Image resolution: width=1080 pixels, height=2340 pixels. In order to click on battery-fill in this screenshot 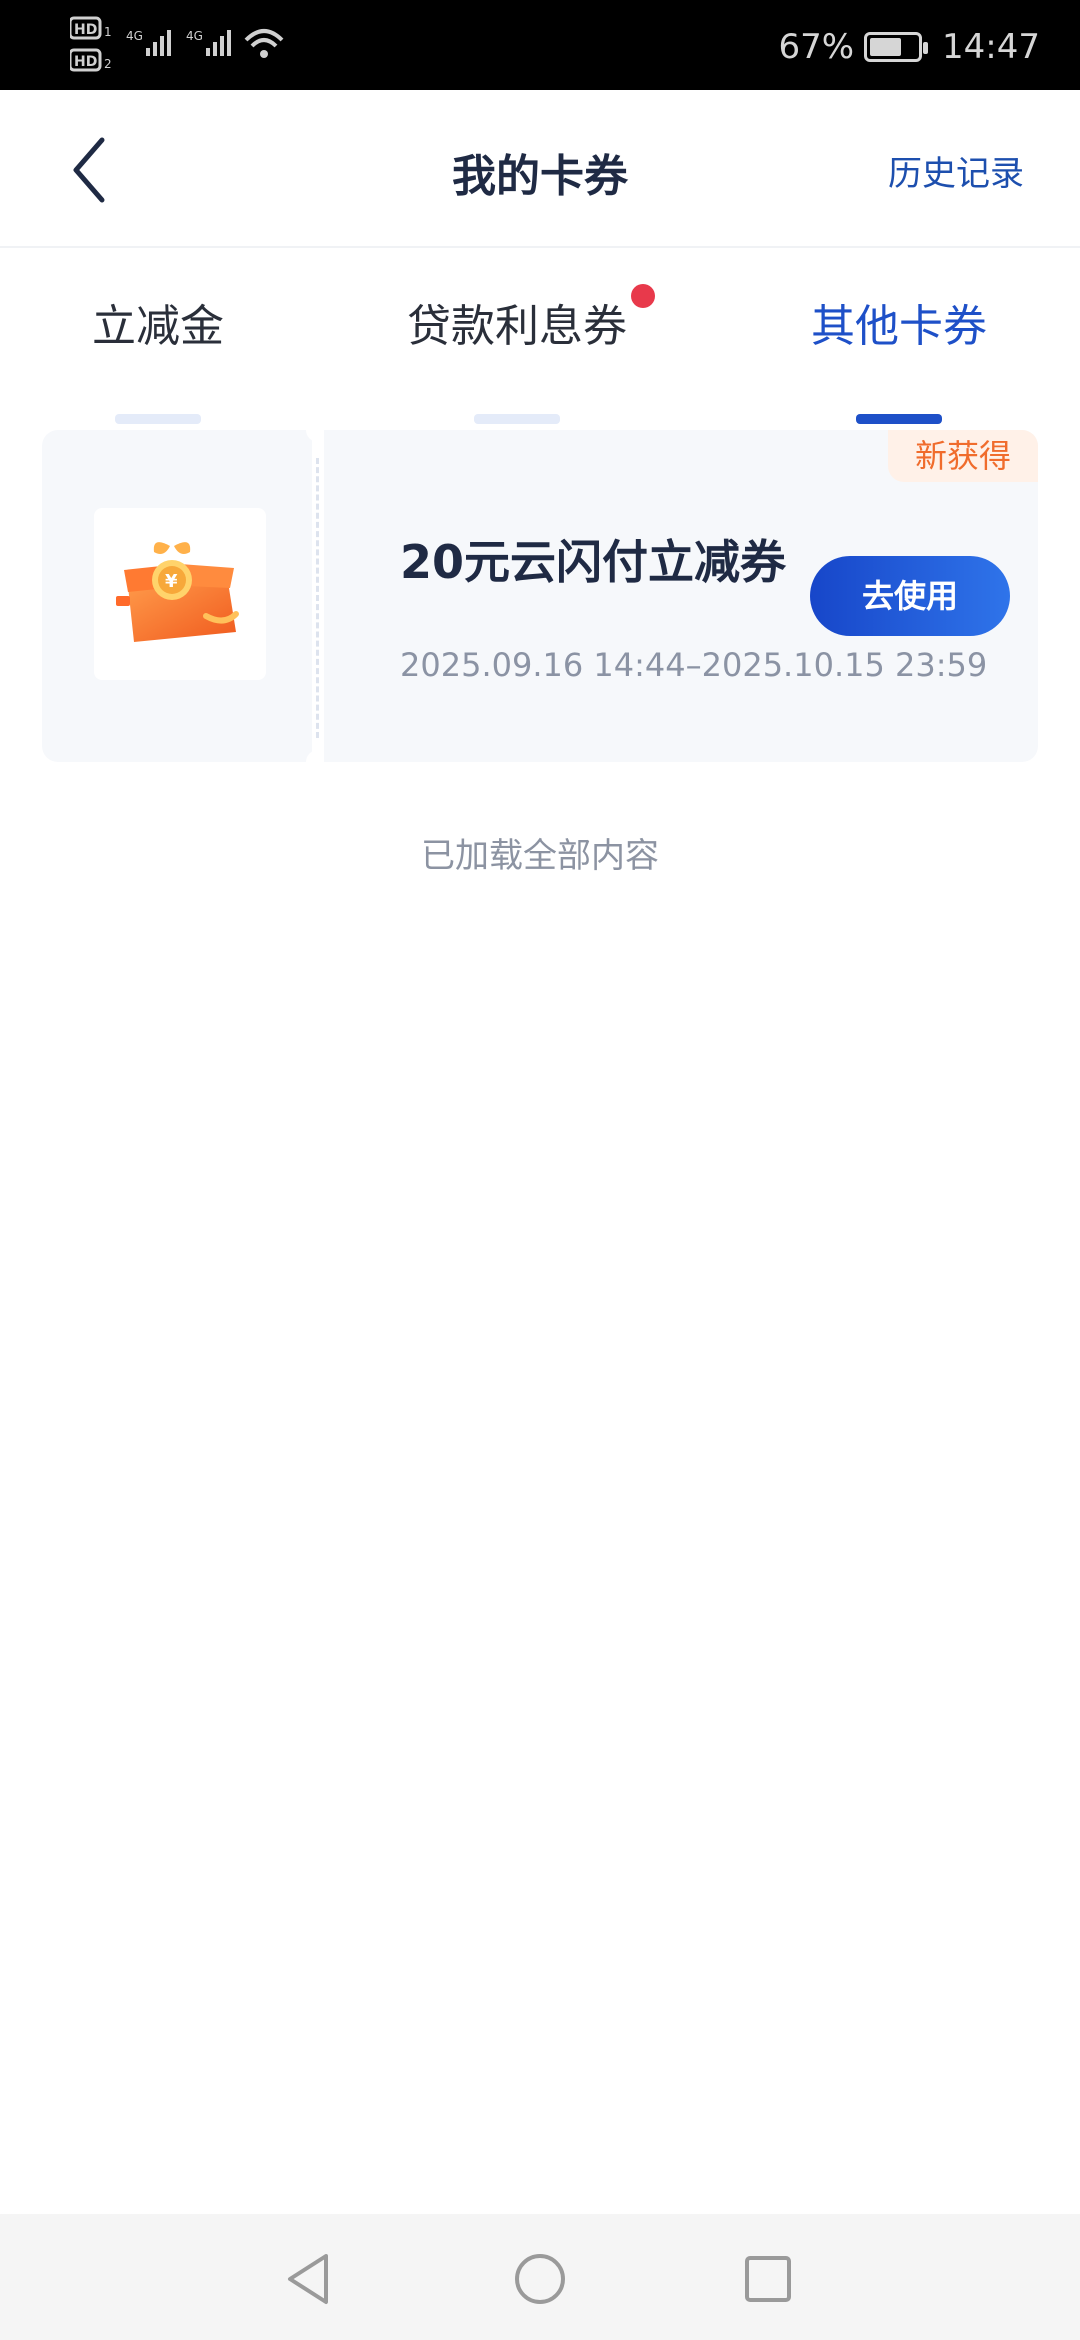, I will do `click(886, 47)`.